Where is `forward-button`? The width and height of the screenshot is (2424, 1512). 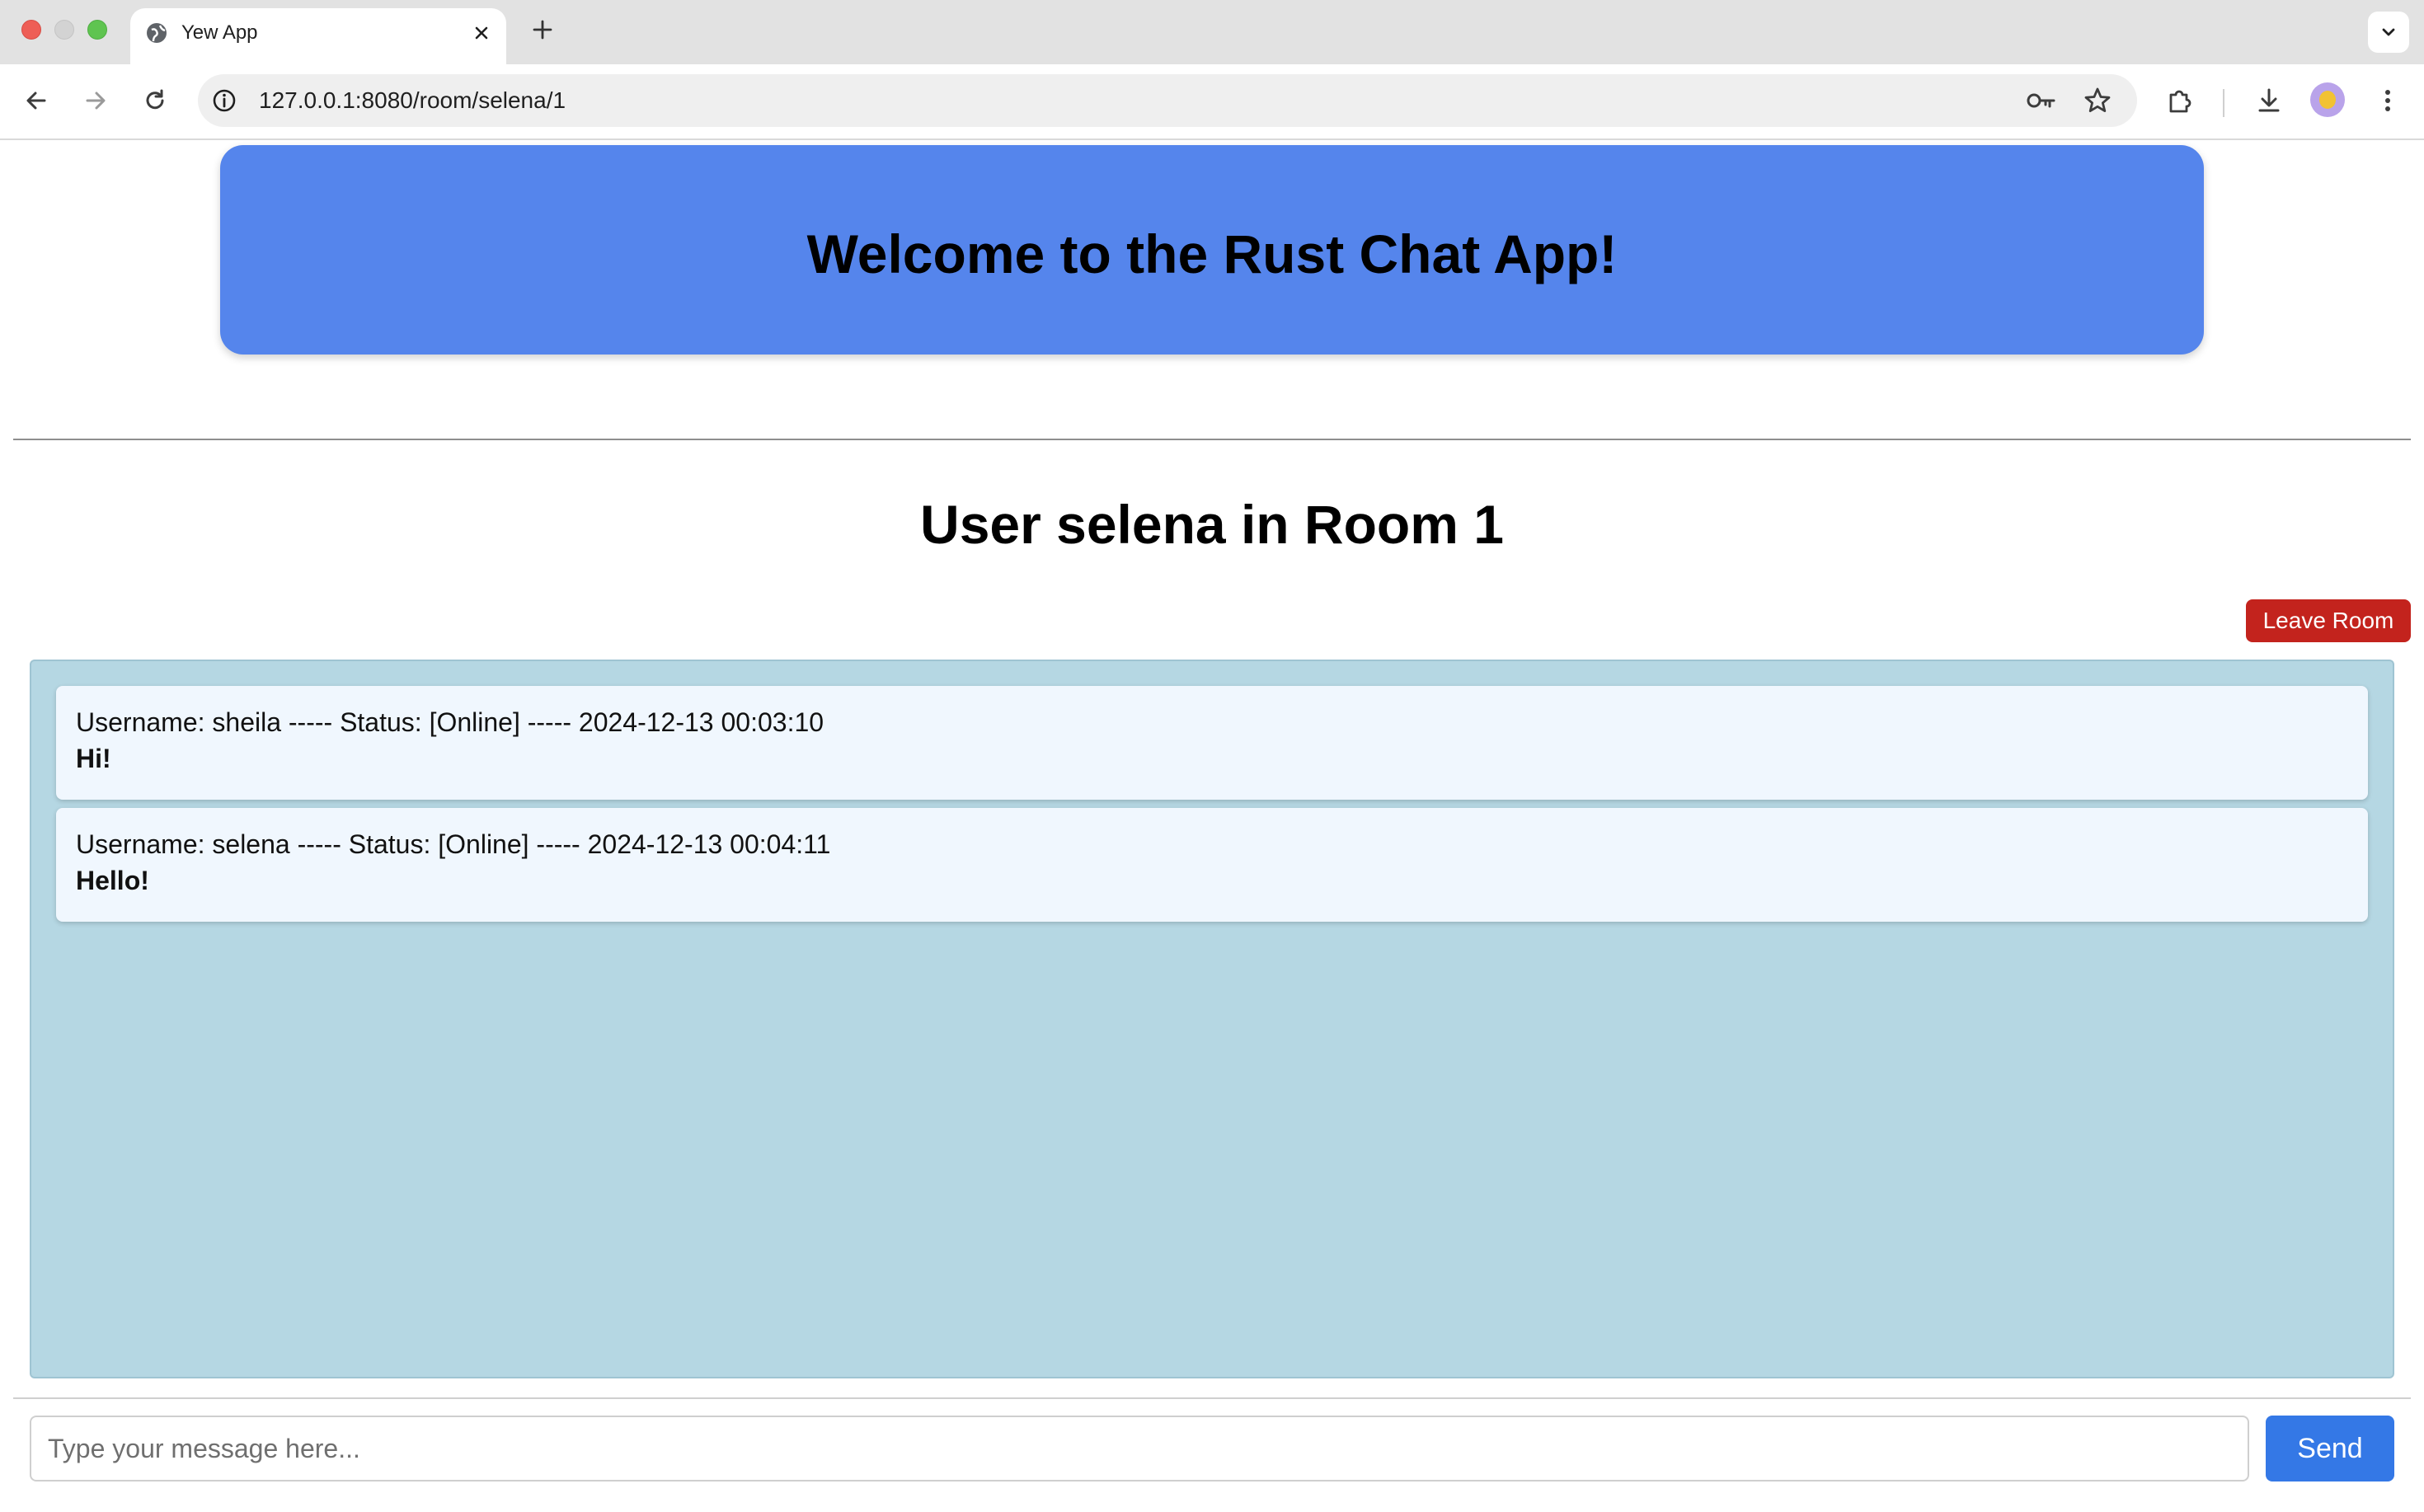 forward-button is located at coordinates (95, 101).